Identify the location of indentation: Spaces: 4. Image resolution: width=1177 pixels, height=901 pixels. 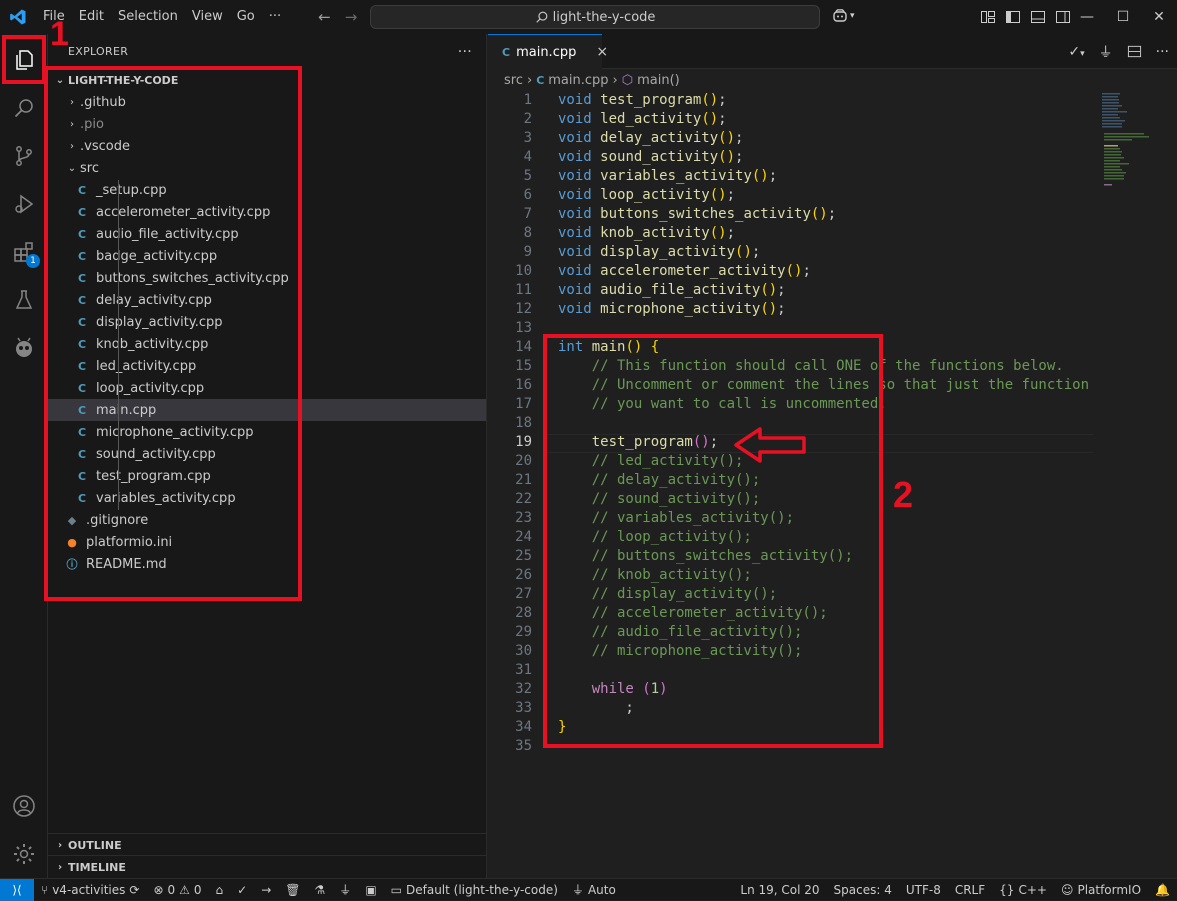
(863, 890).